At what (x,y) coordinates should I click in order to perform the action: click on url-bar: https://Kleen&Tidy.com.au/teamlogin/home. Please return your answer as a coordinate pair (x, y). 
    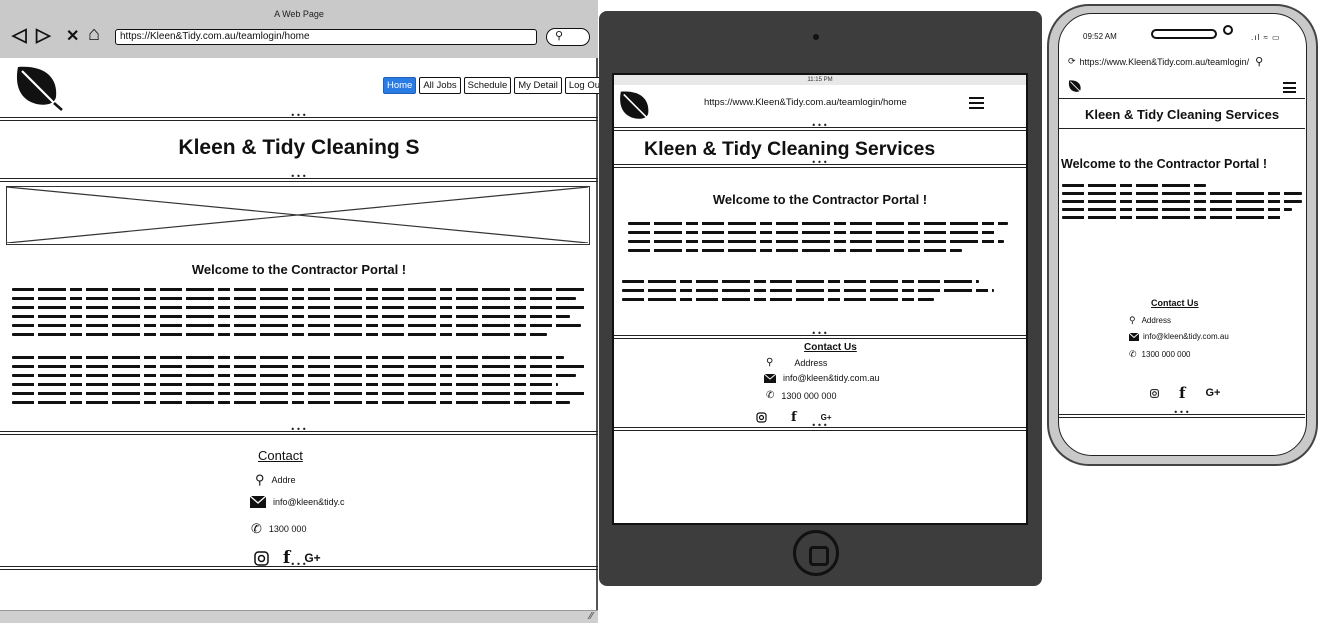
    Looking at the image, I should click on (326, 37).